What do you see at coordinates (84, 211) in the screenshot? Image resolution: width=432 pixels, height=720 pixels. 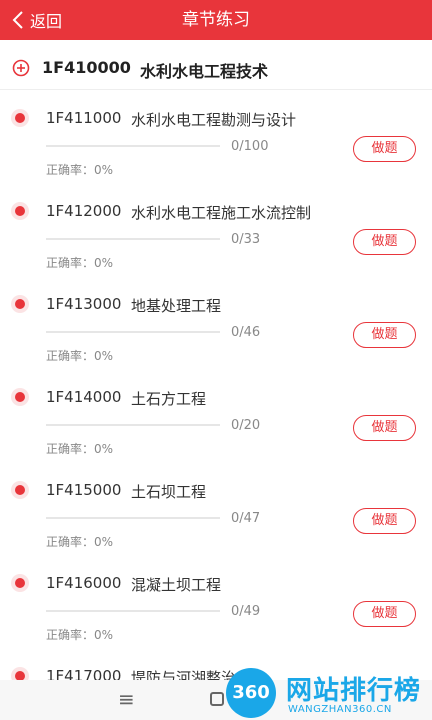 I see `section-code: 1F412000` at bounding box center [84, 211].